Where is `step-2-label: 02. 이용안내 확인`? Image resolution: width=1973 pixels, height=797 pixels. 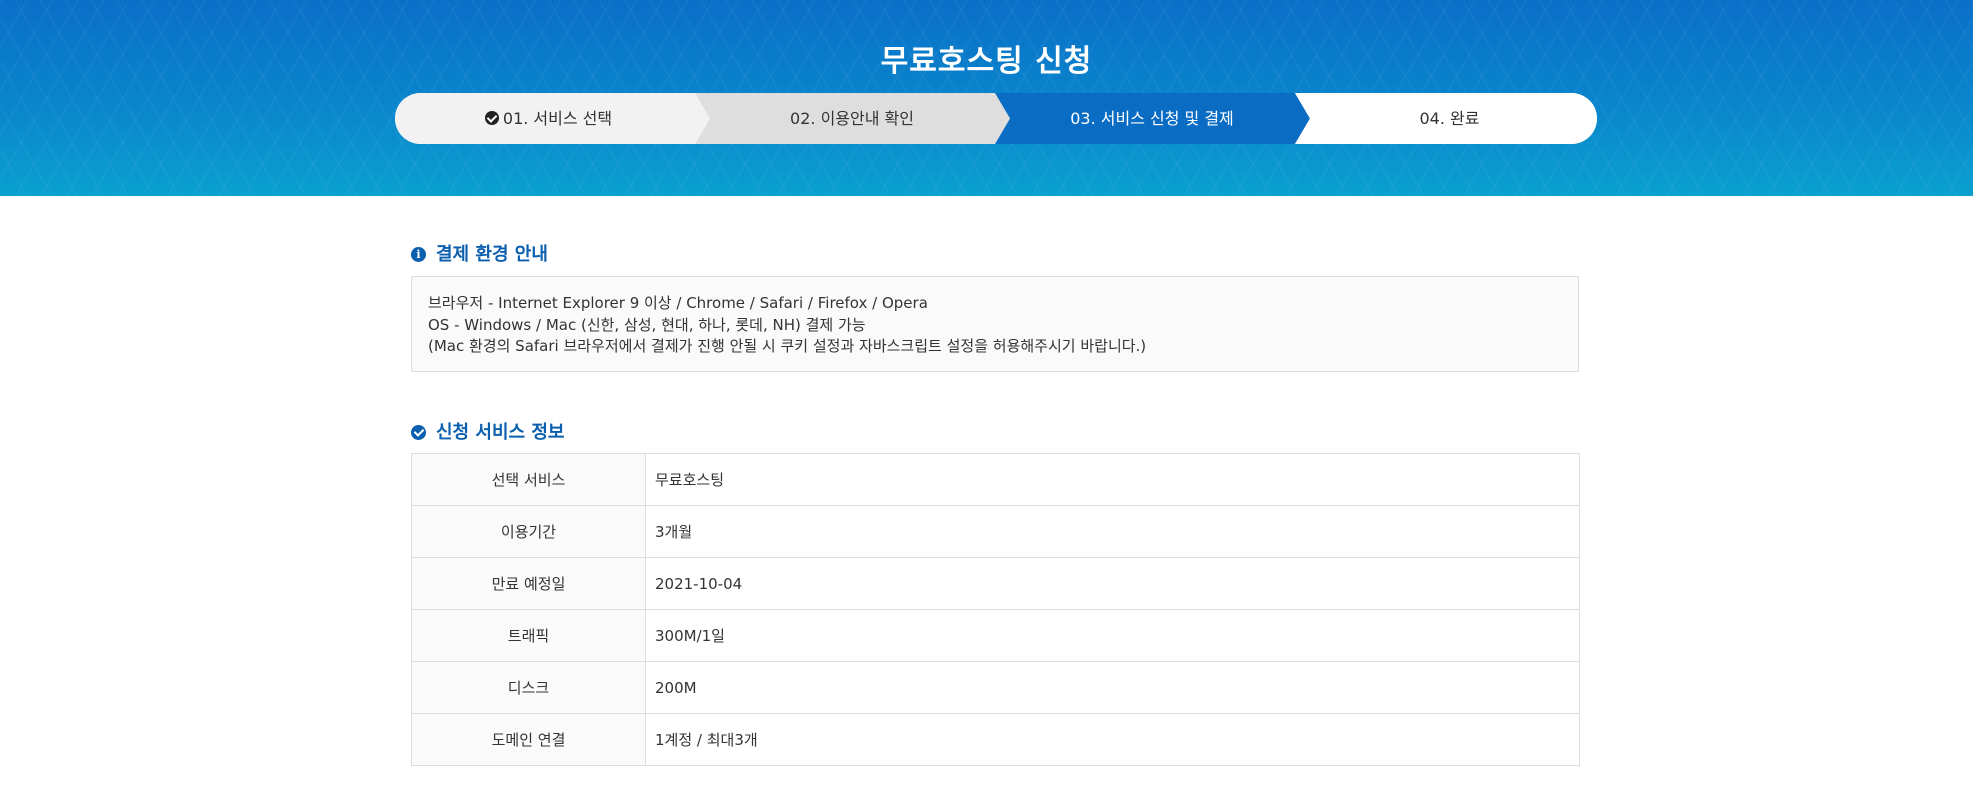 step-2-label: 02. 이용안내 확인 is located at coordinates (852, 118).